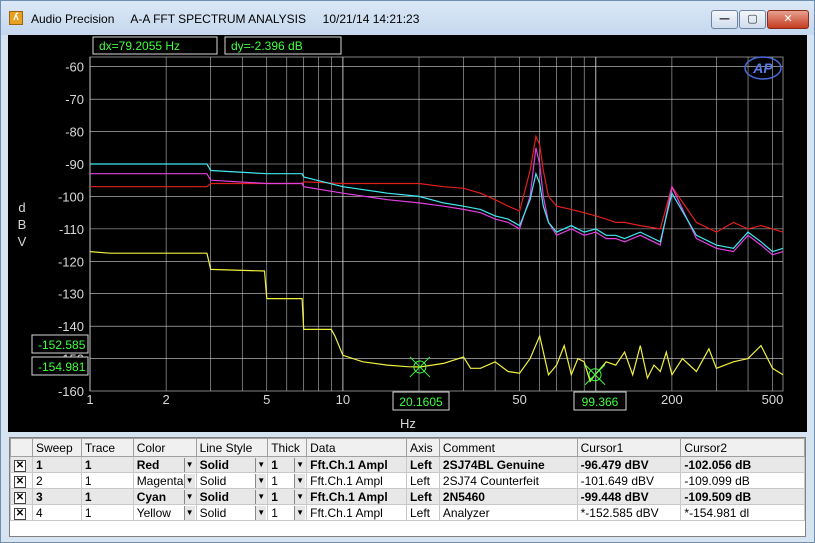 The height and width of the screenshot is (543, 815). What do you see at coordinates (74, 99) in the screenshot?
I see `y-tick-label: -70` at bounding box center [74, 99].